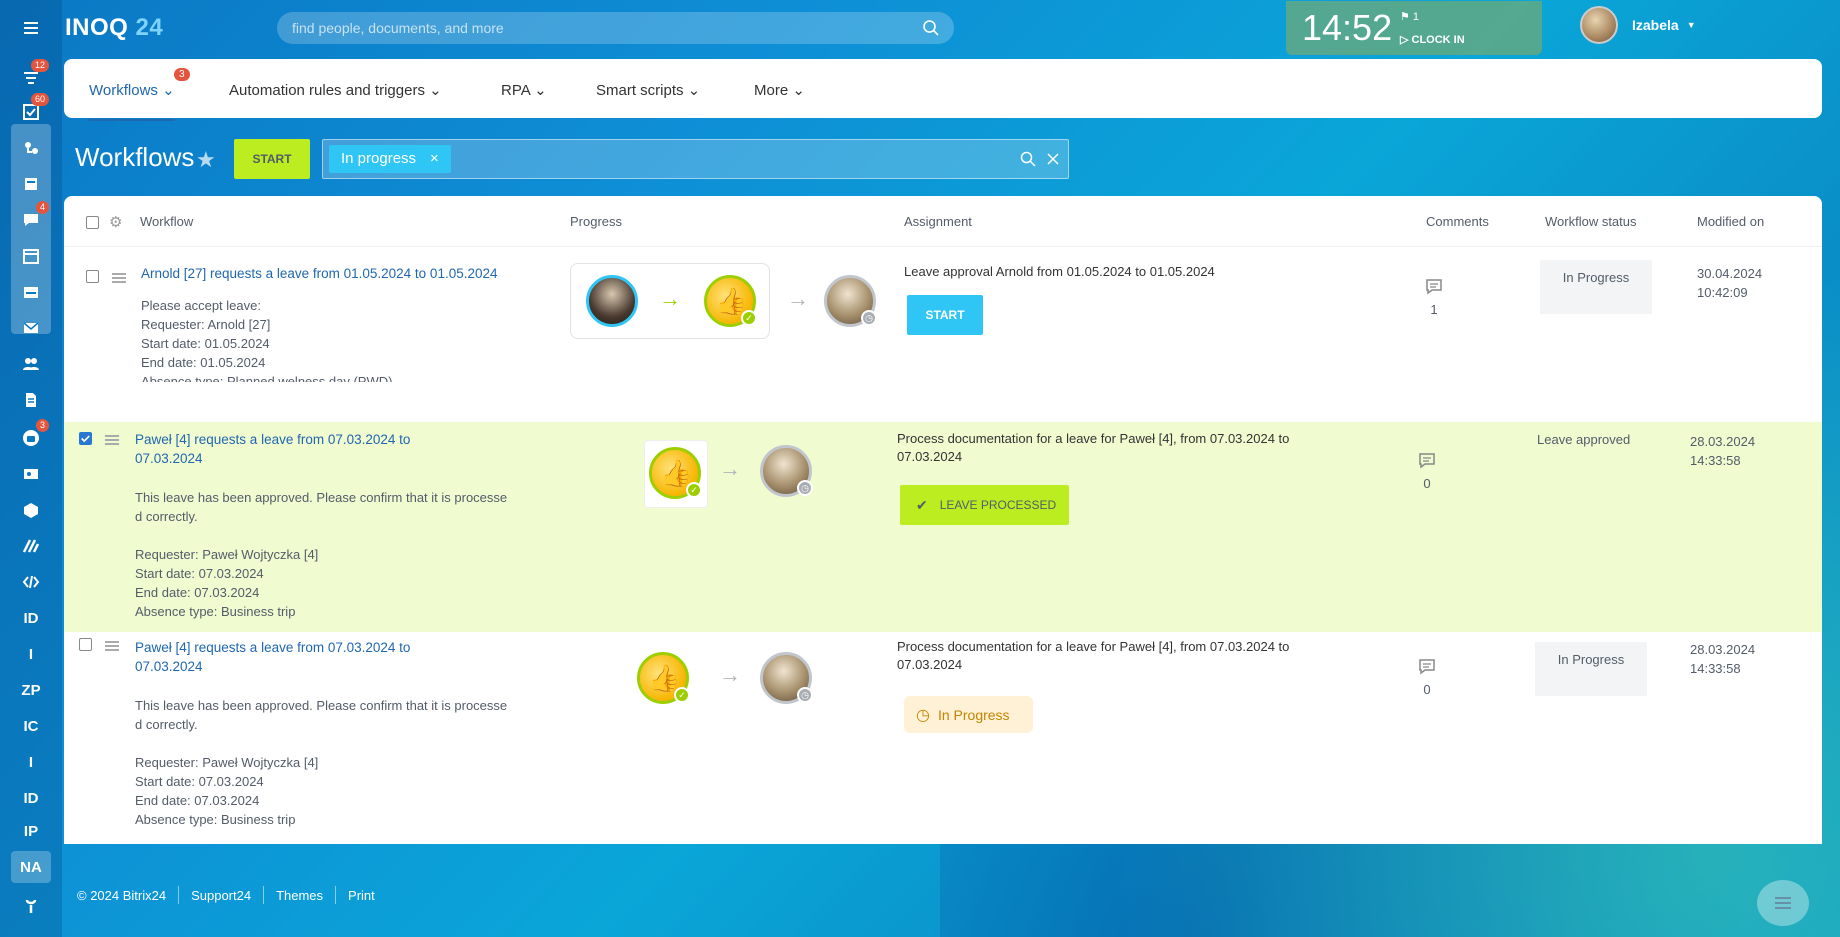 The image size is (1840, 937). What do you see at coordinates (615, 28) in the screenshot?
I see `search-input: find people, documents, and more` at bounding box center [615, 28].